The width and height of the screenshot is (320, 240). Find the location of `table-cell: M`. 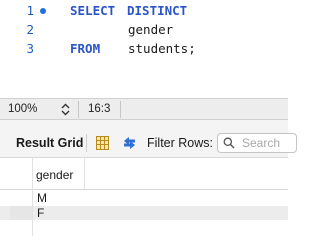

table-cell: M is located at coordinates (42, 198).